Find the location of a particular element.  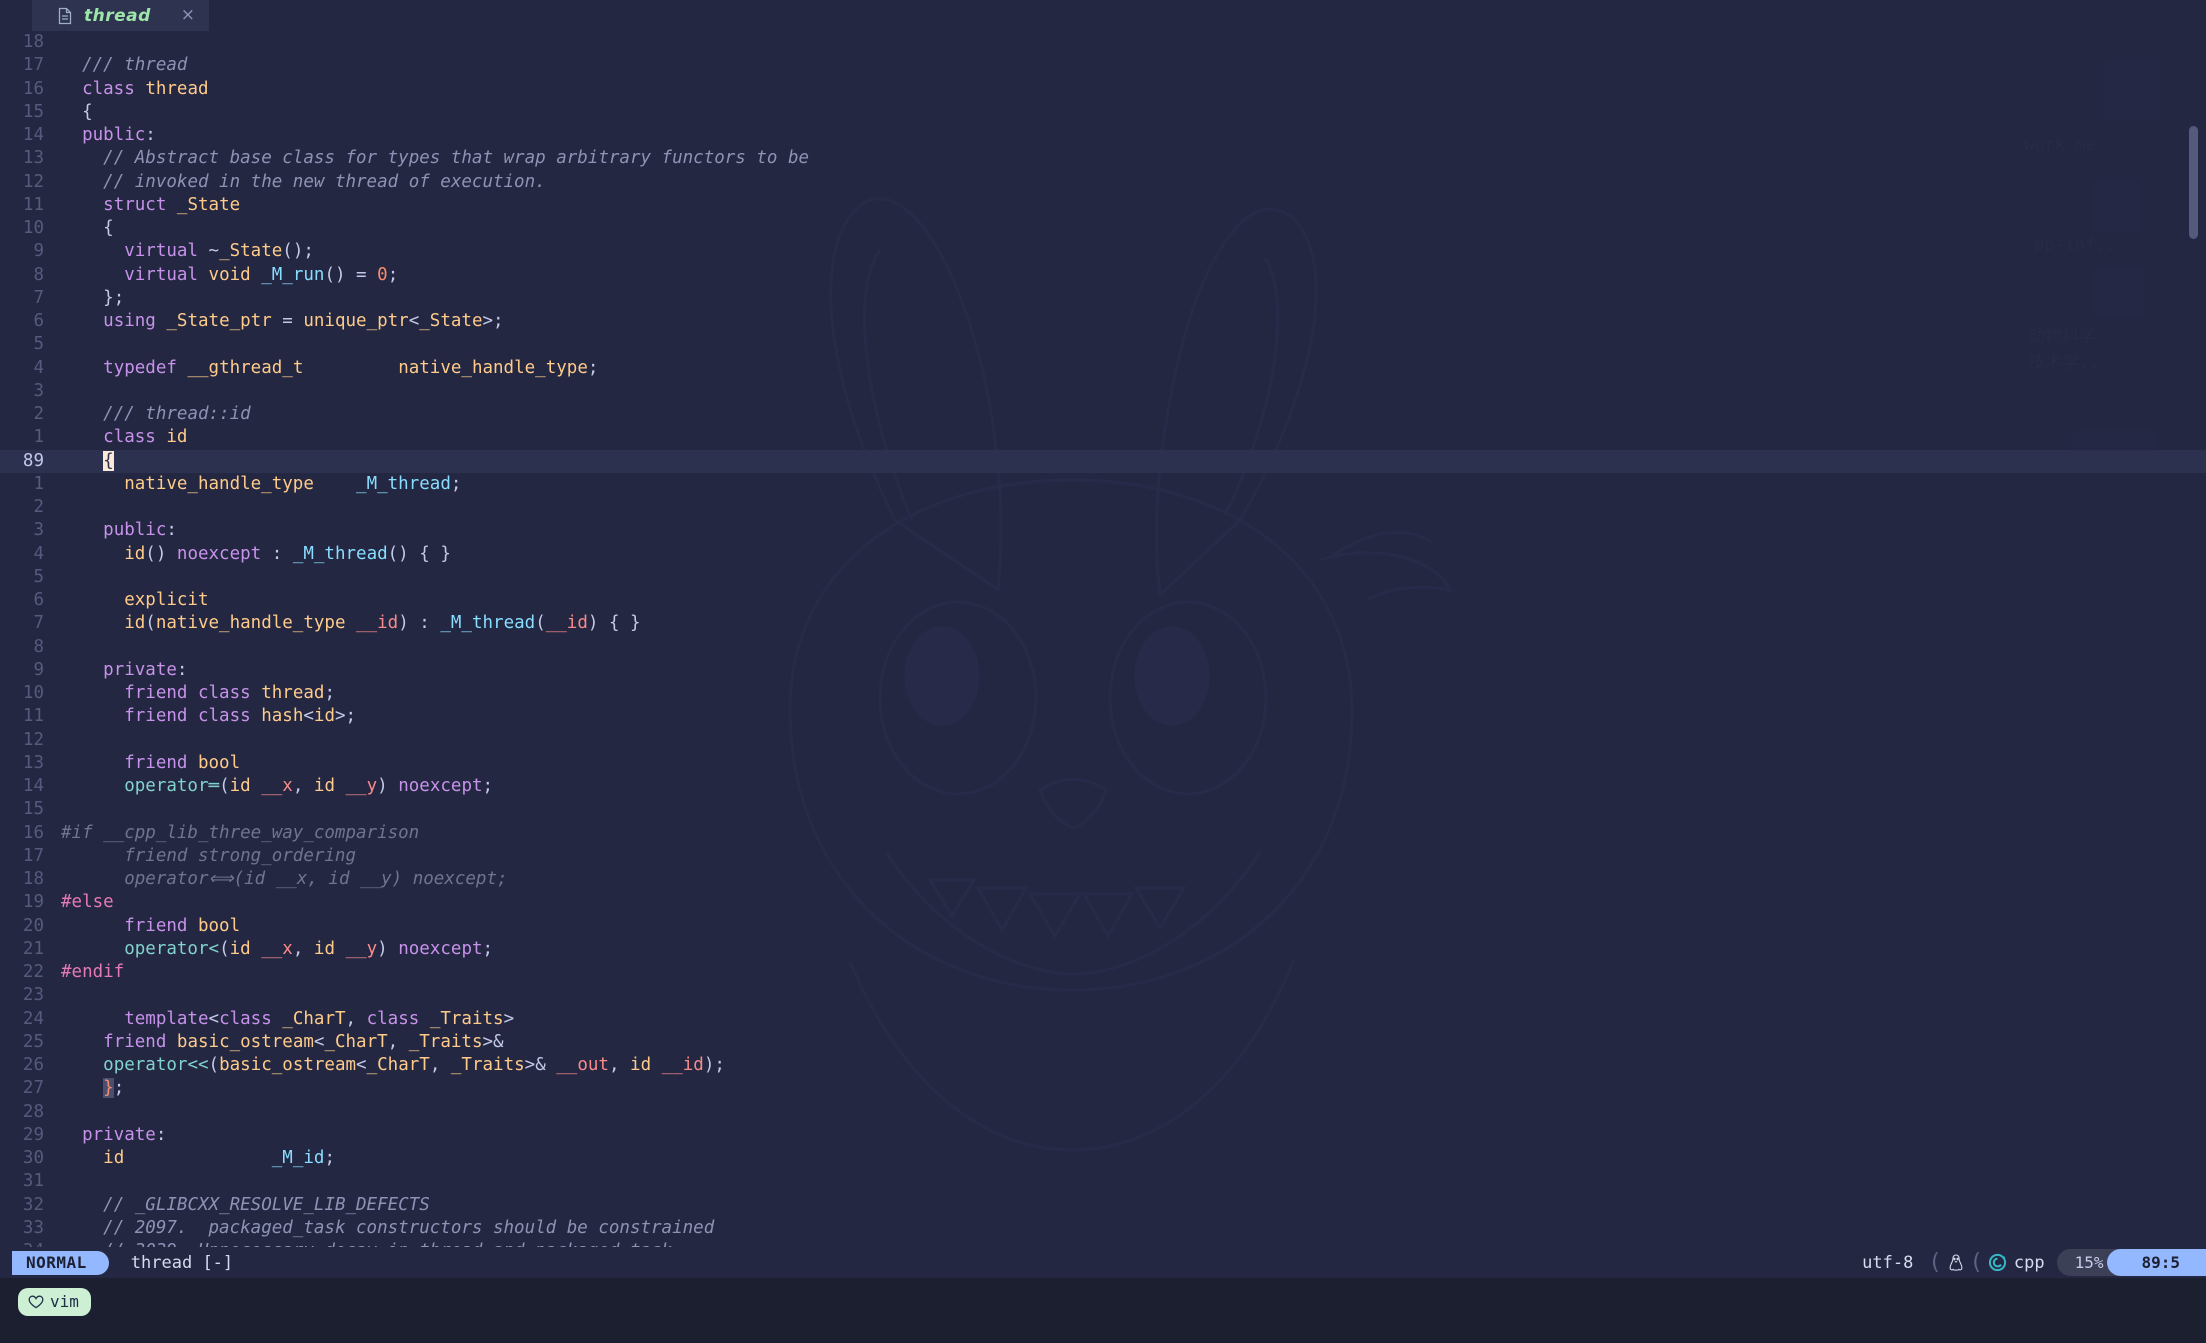

cpp-icon is located at coordinates (1997, 1262).